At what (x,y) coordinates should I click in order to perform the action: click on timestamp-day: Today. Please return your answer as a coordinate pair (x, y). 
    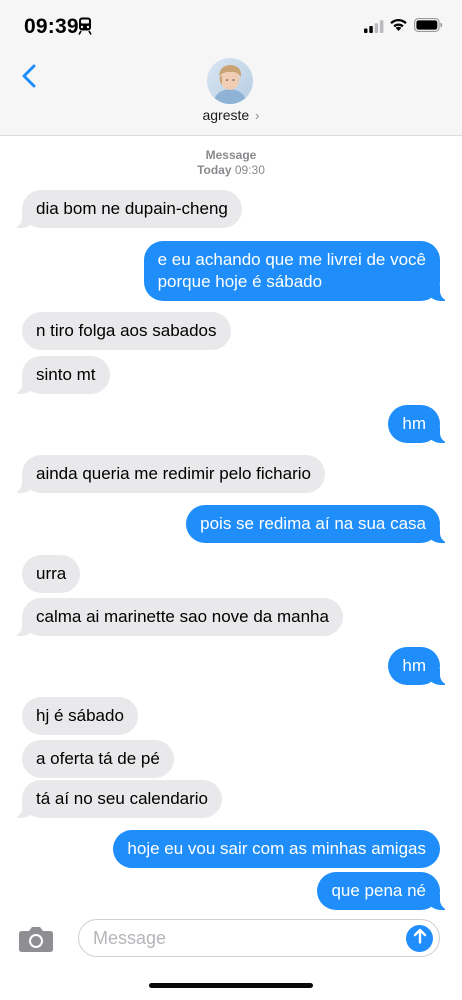
    Looking at the image, I should click on (214, 170).